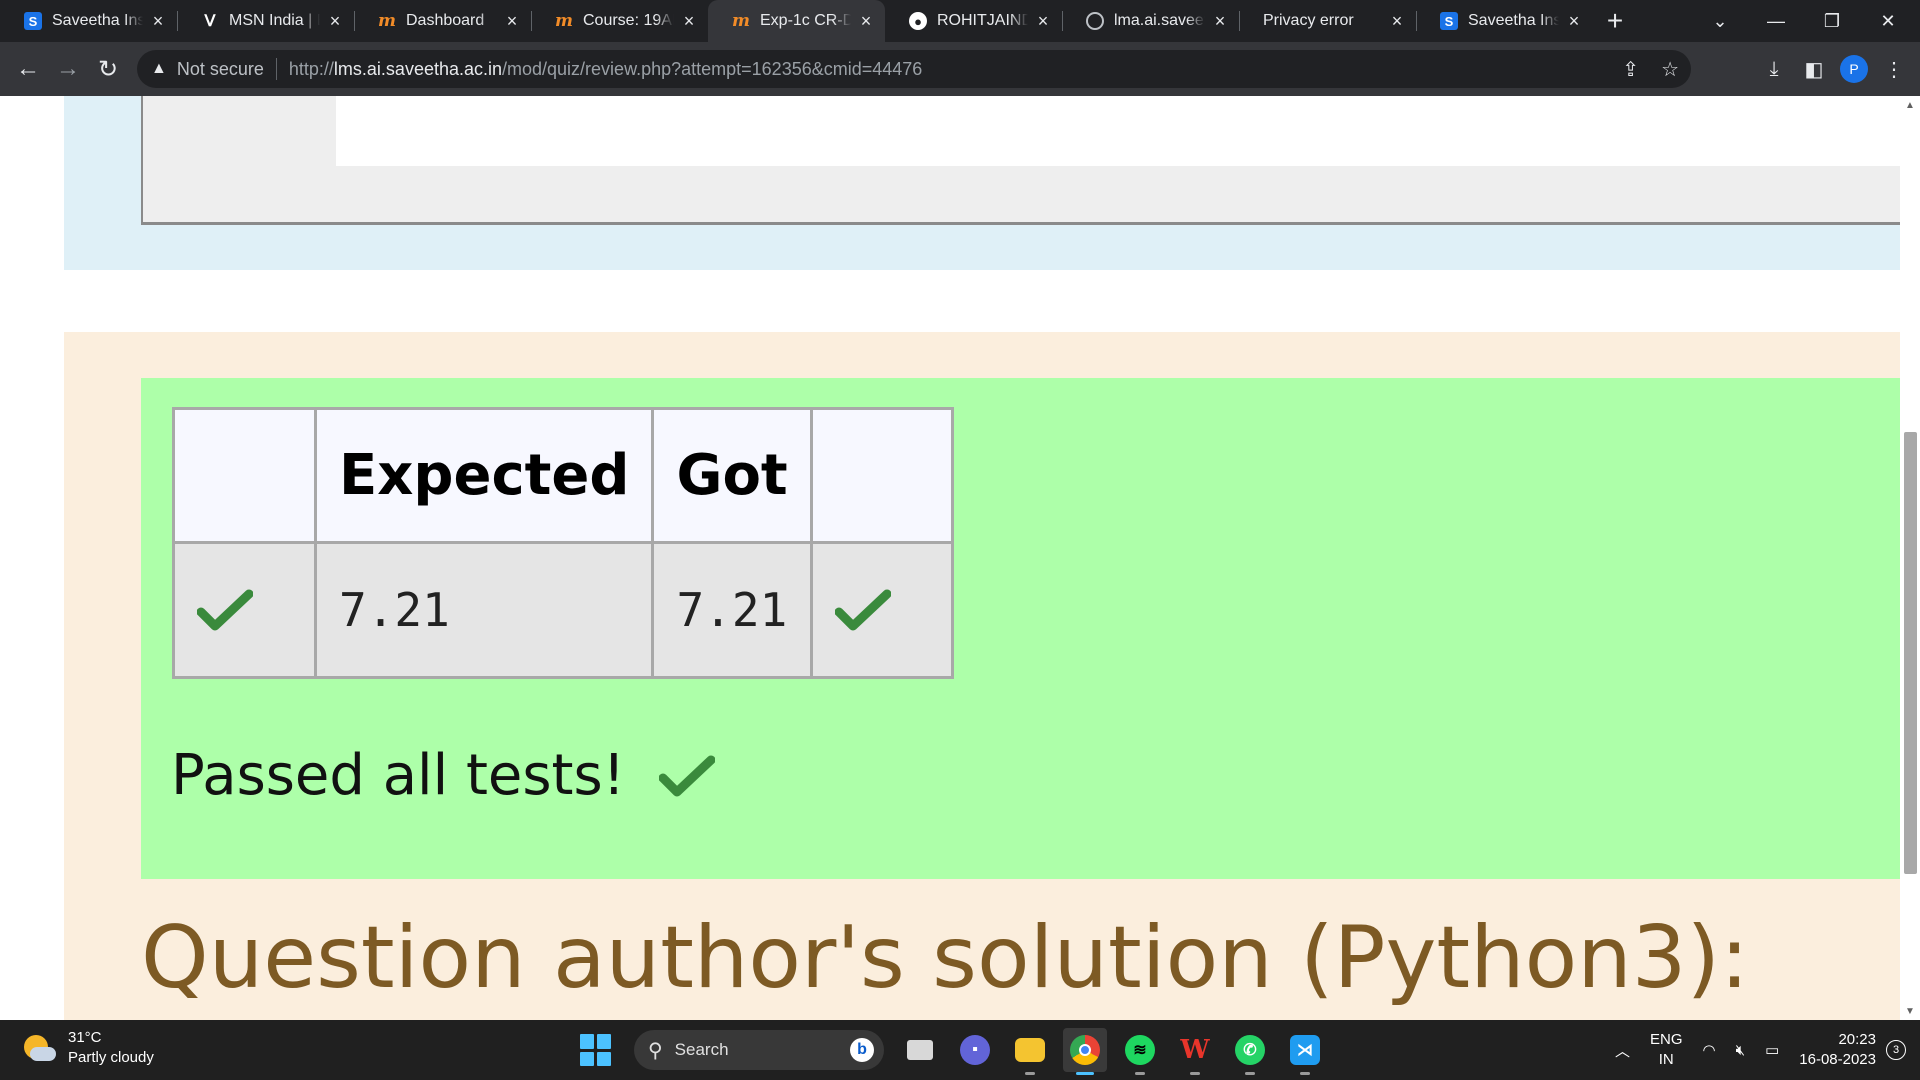  I want to click on vscode-button: ⋊, so click(1305, 1051).